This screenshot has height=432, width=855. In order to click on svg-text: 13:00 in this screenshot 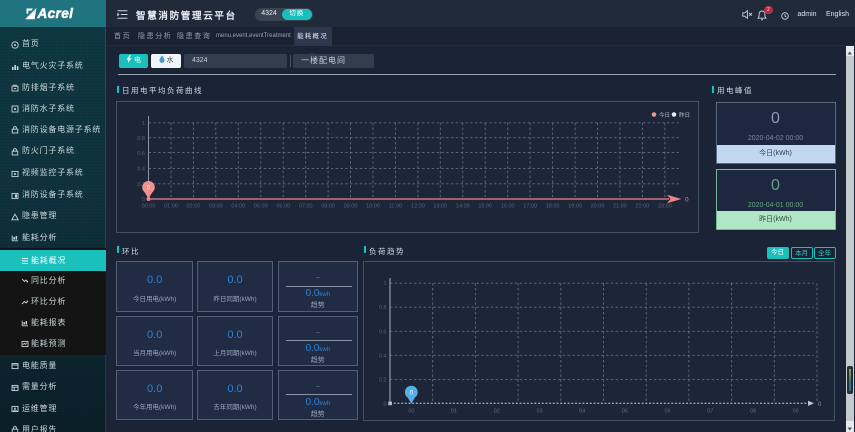, I will do `click(440, 207)`.